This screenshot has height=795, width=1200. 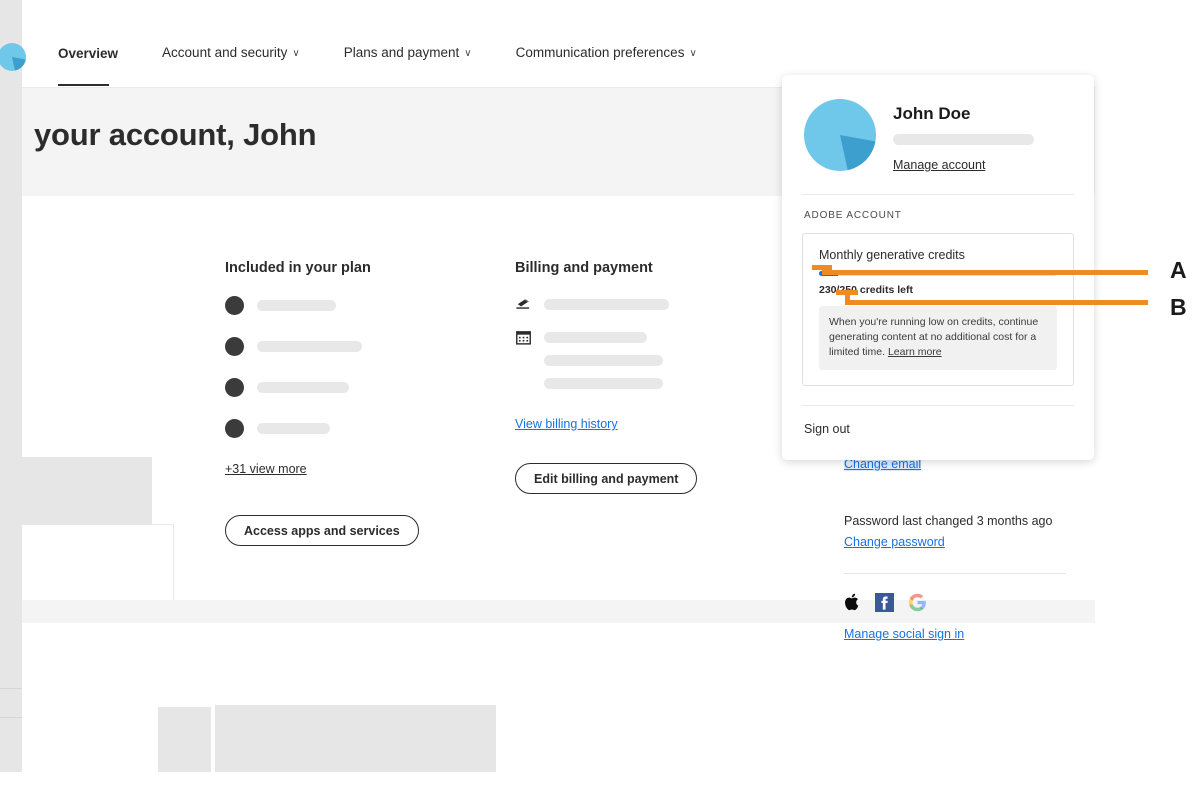 I want to click on annotation-b-label: B, so click(x=1178, y=307).